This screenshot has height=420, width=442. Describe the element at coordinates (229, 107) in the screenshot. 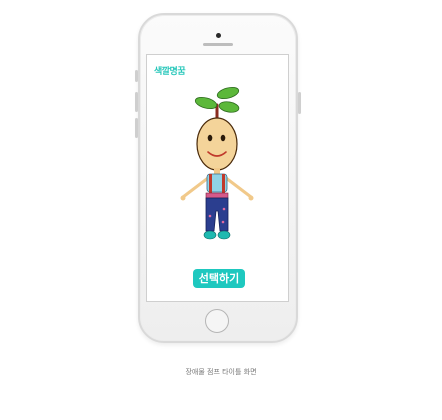

I see `right-leaf-bottom` at that location.